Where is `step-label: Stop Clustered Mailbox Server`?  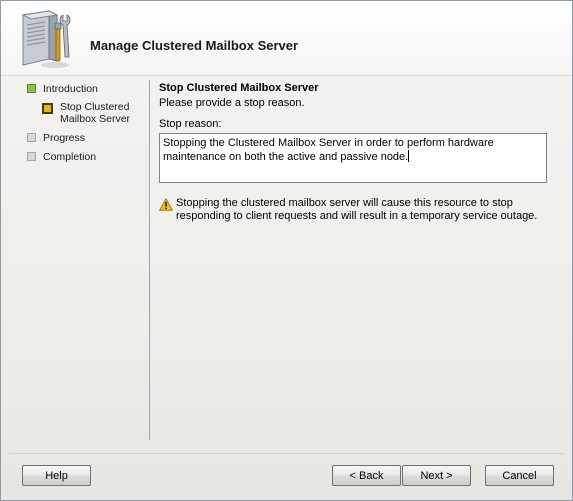
step-label: Stop Clustered Mailbox Server is located at coordinates (95, 113).